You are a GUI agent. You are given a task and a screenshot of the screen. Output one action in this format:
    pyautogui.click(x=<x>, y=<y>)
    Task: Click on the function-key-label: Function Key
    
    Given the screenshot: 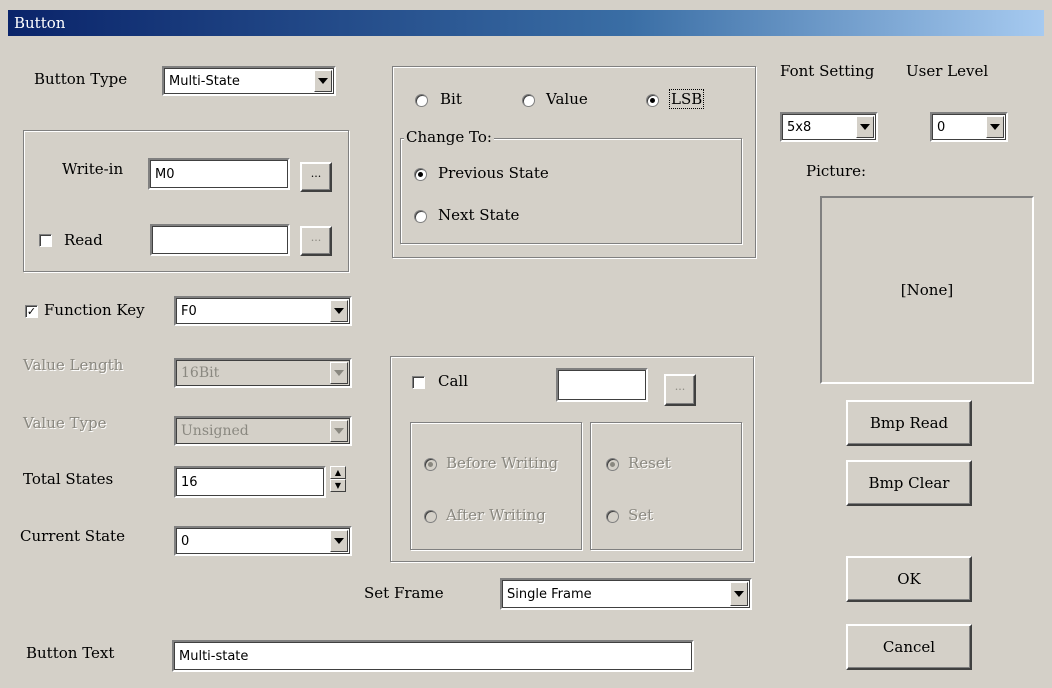 What is the action you would take?
    pyautogui.click(x=94, y=310)
    